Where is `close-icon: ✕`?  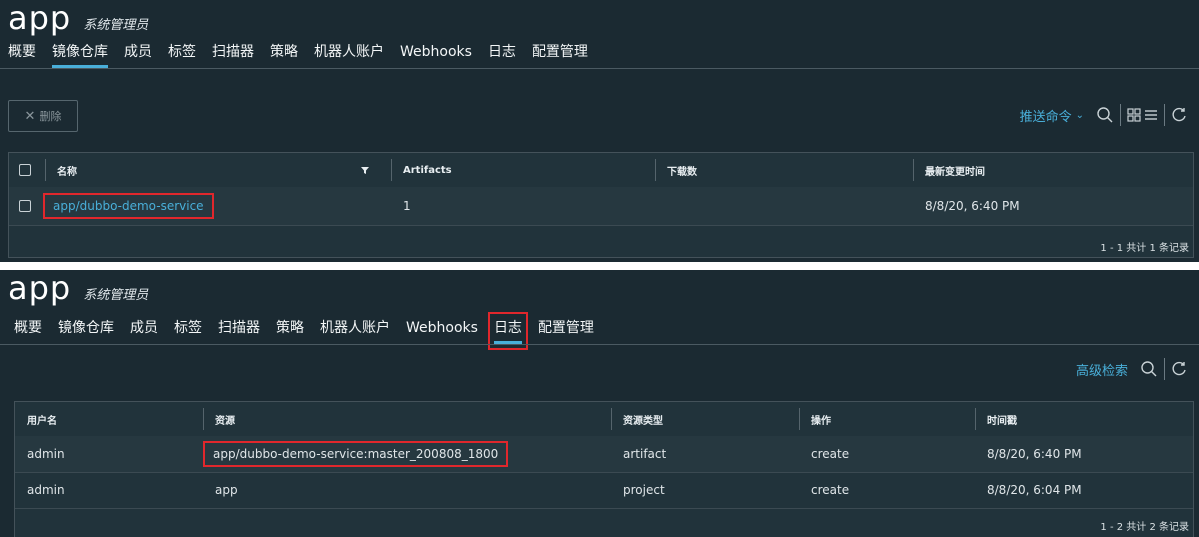 close-icon: ✕ is located at coordinates (30, 116).